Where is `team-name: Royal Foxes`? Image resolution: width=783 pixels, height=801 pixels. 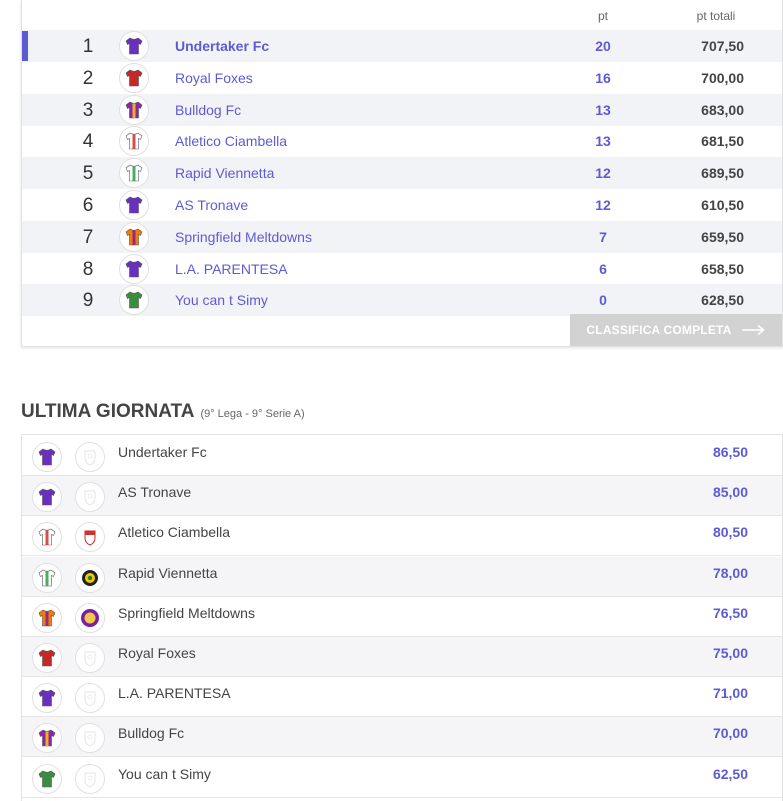
team-name: Royal Foxes is located at coordinates (157, 653).